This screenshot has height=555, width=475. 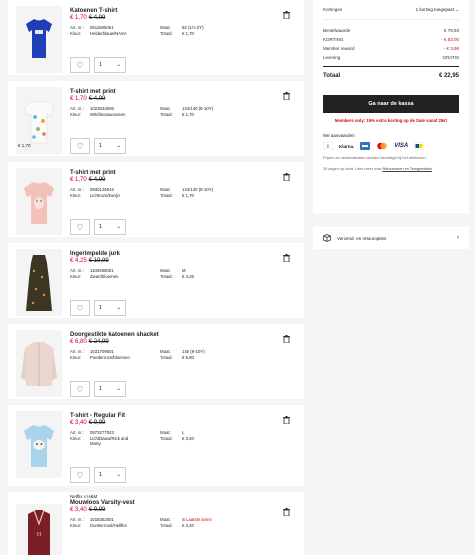 What do you see at coordinates (391, 39) in the screenshot?
I see `summary-row: KORTING - € 53,00` at bounding box center [391, 39].